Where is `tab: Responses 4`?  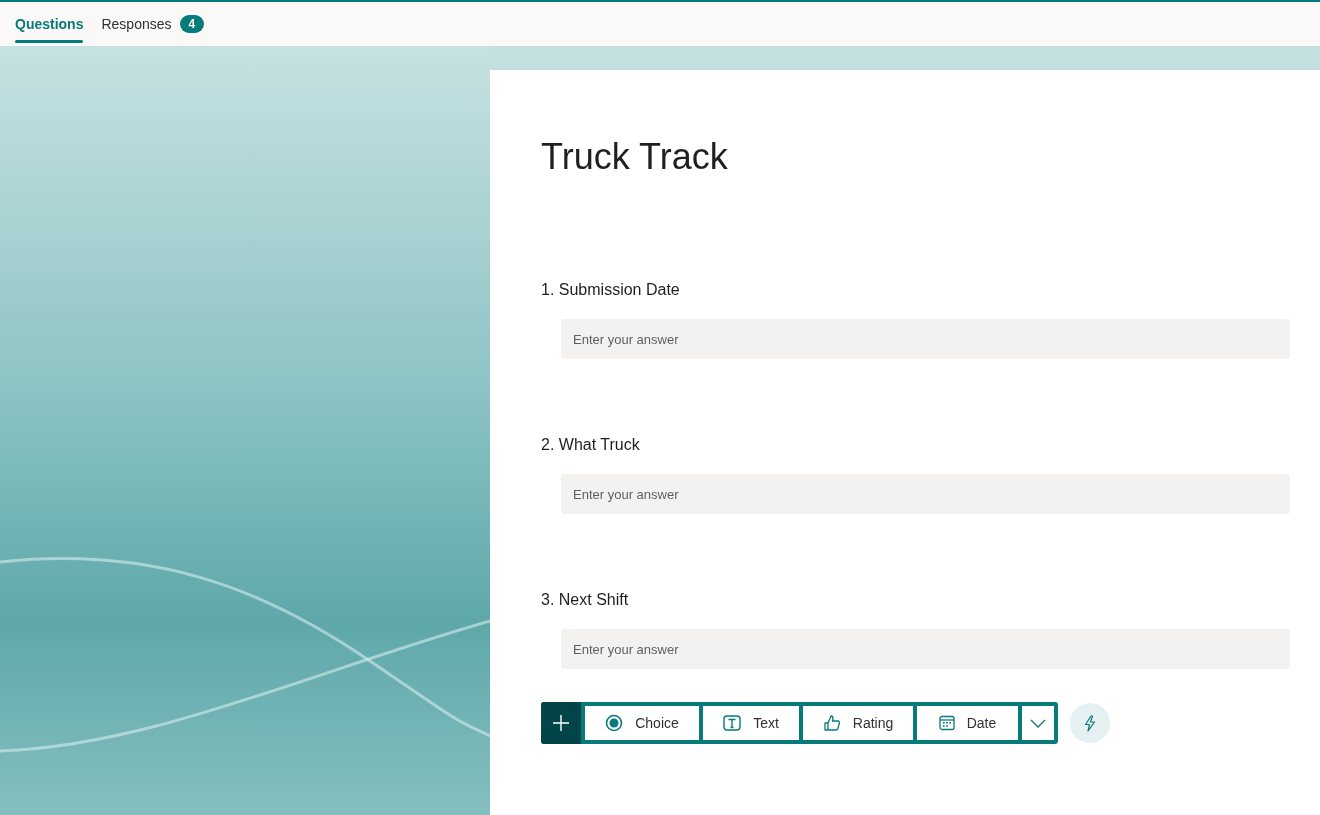 tab: Responses 4 is located at coordinates (153, 24).